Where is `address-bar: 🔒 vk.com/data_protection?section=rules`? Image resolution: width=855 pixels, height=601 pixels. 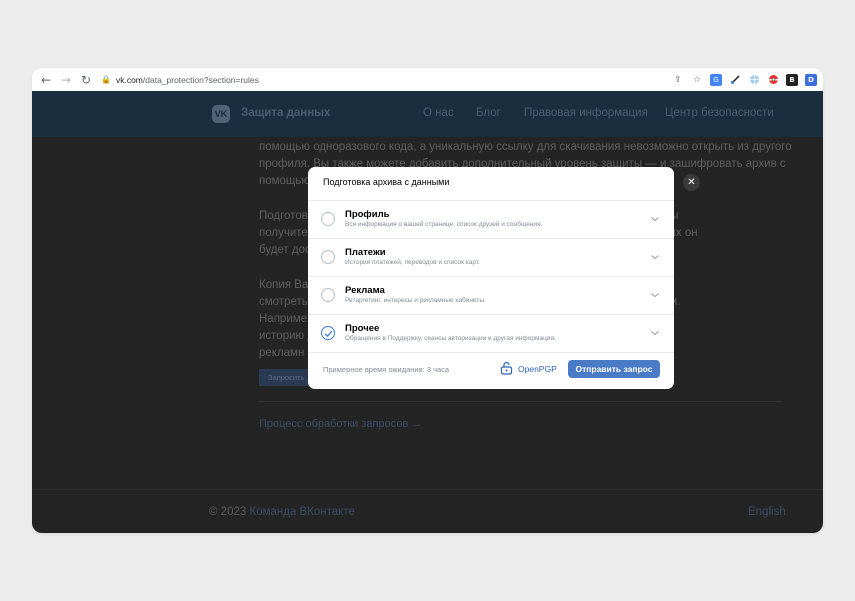
address-bar: 🔒 vk.com/data_protection?section=rules is located at coordinates (386, 80).